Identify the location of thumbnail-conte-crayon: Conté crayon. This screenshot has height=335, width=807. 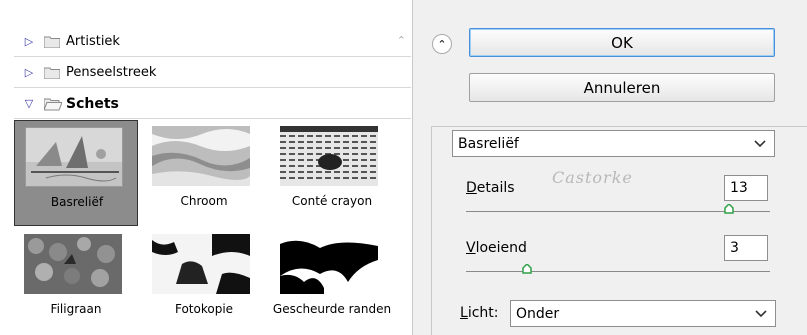
(332, 173).